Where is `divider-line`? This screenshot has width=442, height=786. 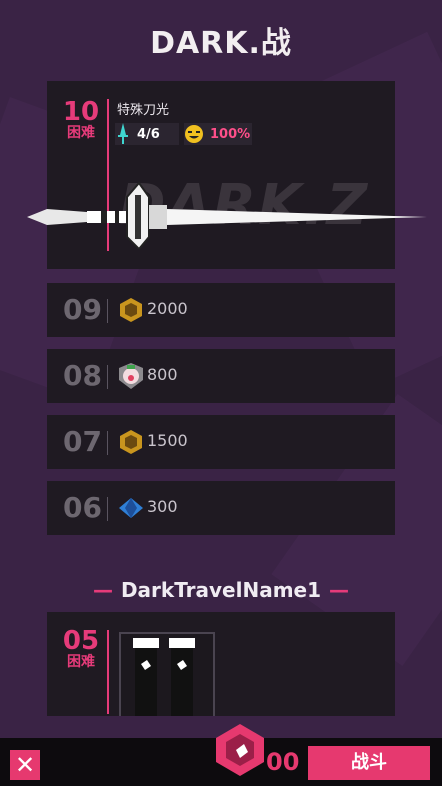 divider-line is located at coordinates (108, 672).